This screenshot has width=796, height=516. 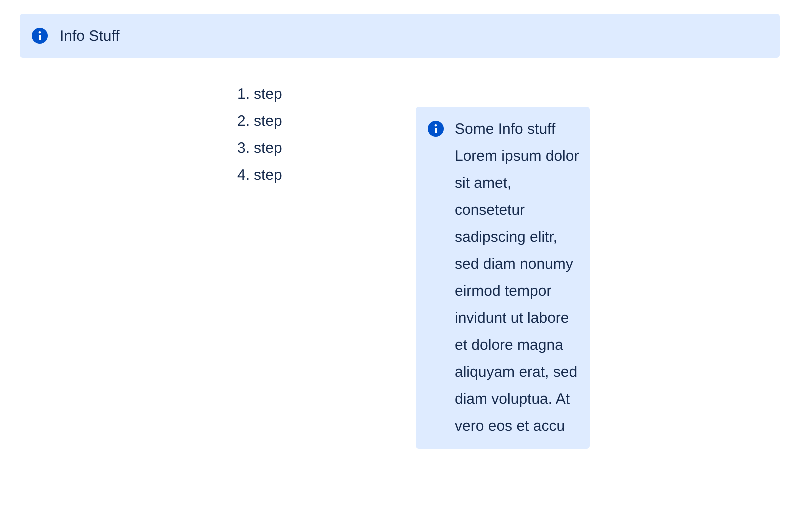 I want to click on step-number: 4., so click(x=243, y=175).